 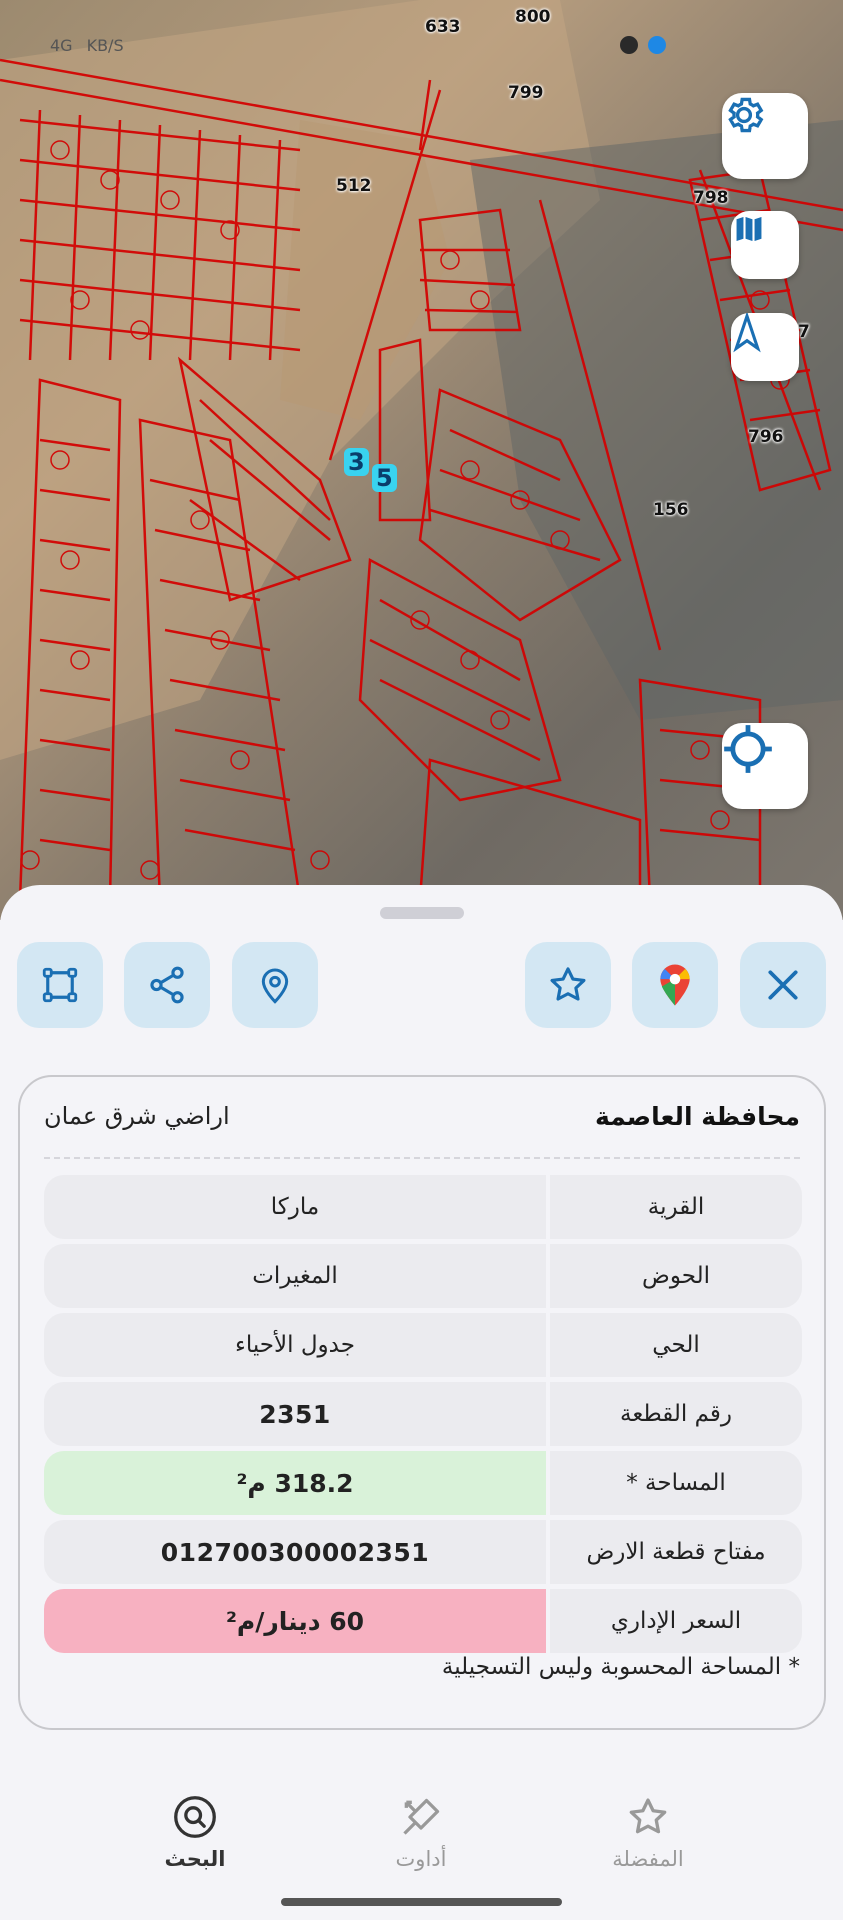 What do you see at coordinates (422, 1158) in the screenshot?
I see `divider` at bounding box center [422, 1158].